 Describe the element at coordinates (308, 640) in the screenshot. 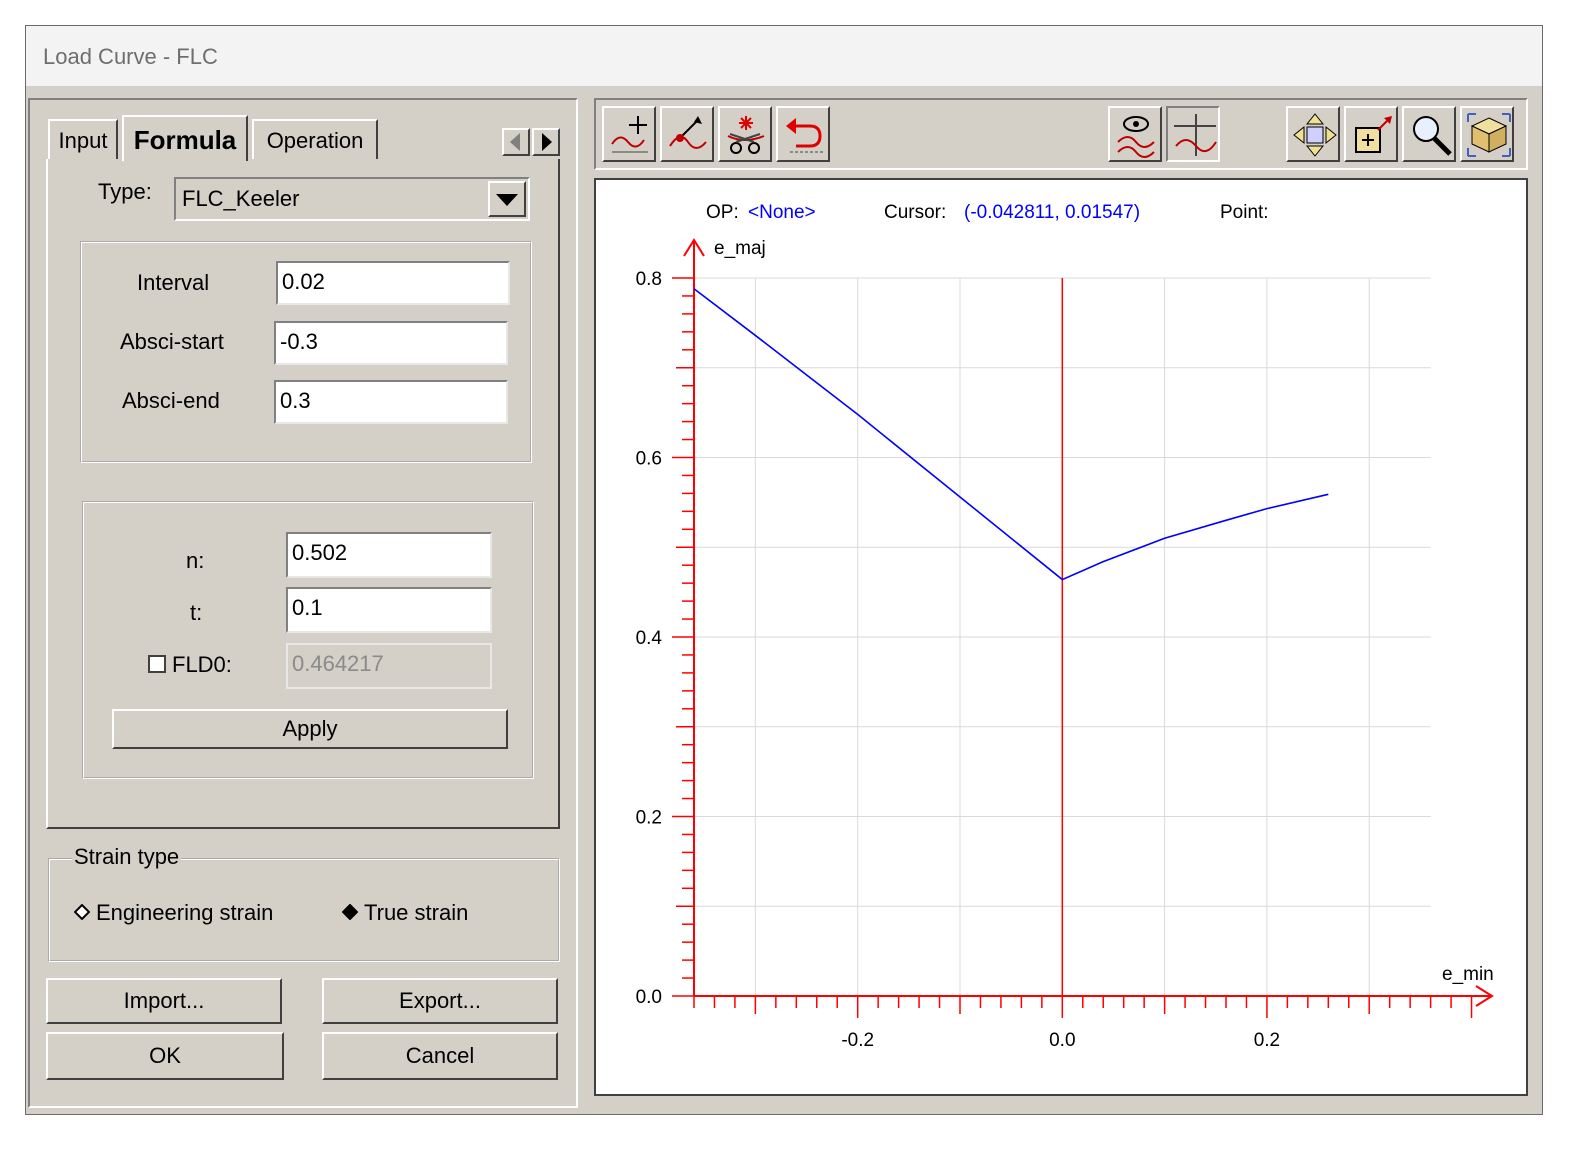

I see `parameters-group: n: 0.502 t: 0.1 FLD0: 0.464217 Apply` at that location.